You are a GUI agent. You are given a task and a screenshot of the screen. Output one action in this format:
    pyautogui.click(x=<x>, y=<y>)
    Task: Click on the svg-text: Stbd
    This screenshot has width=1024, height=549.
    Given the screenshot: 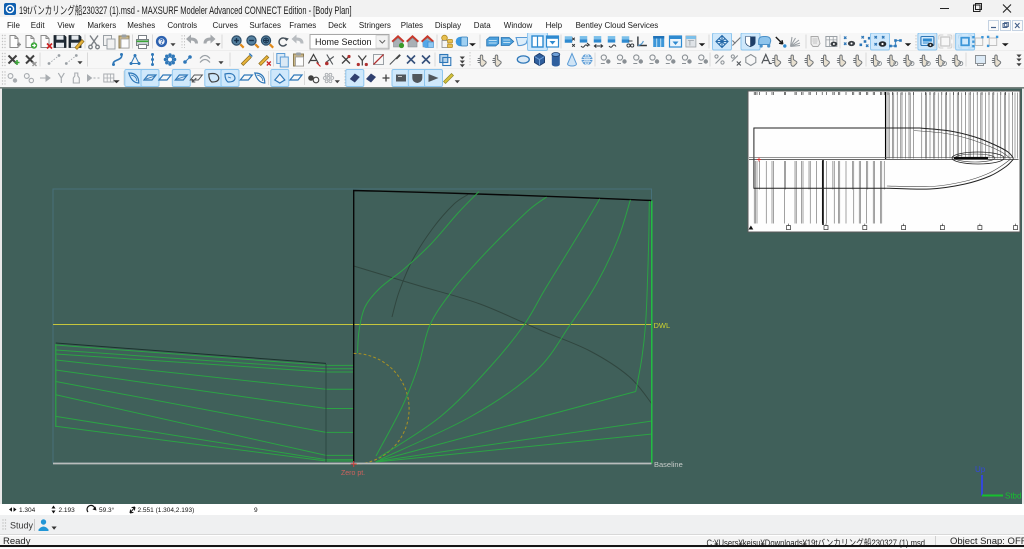 What is the action you would take?
    pyautogui.click(x=1013, y=496)
    